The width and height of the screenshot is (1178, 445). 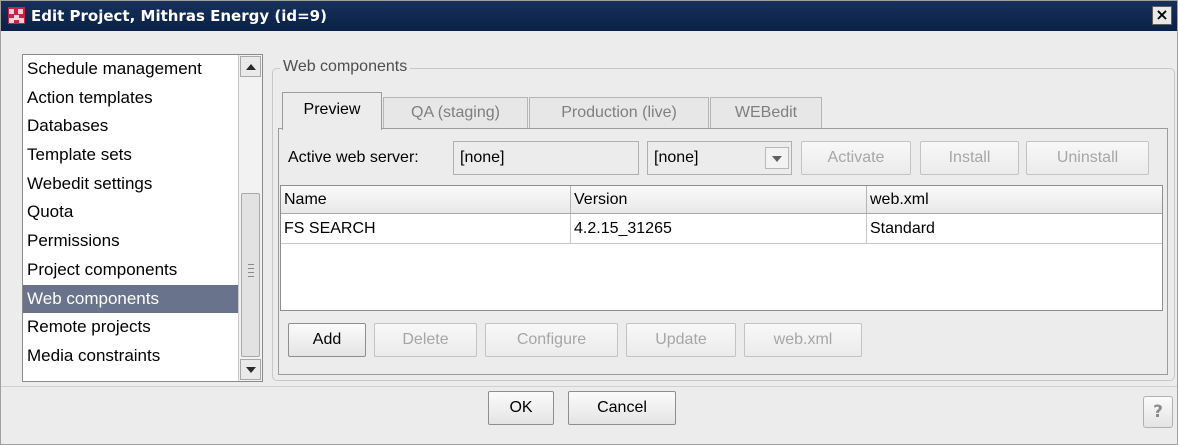 I want to click on arrow-down-icon, so click(x=251, y=370).